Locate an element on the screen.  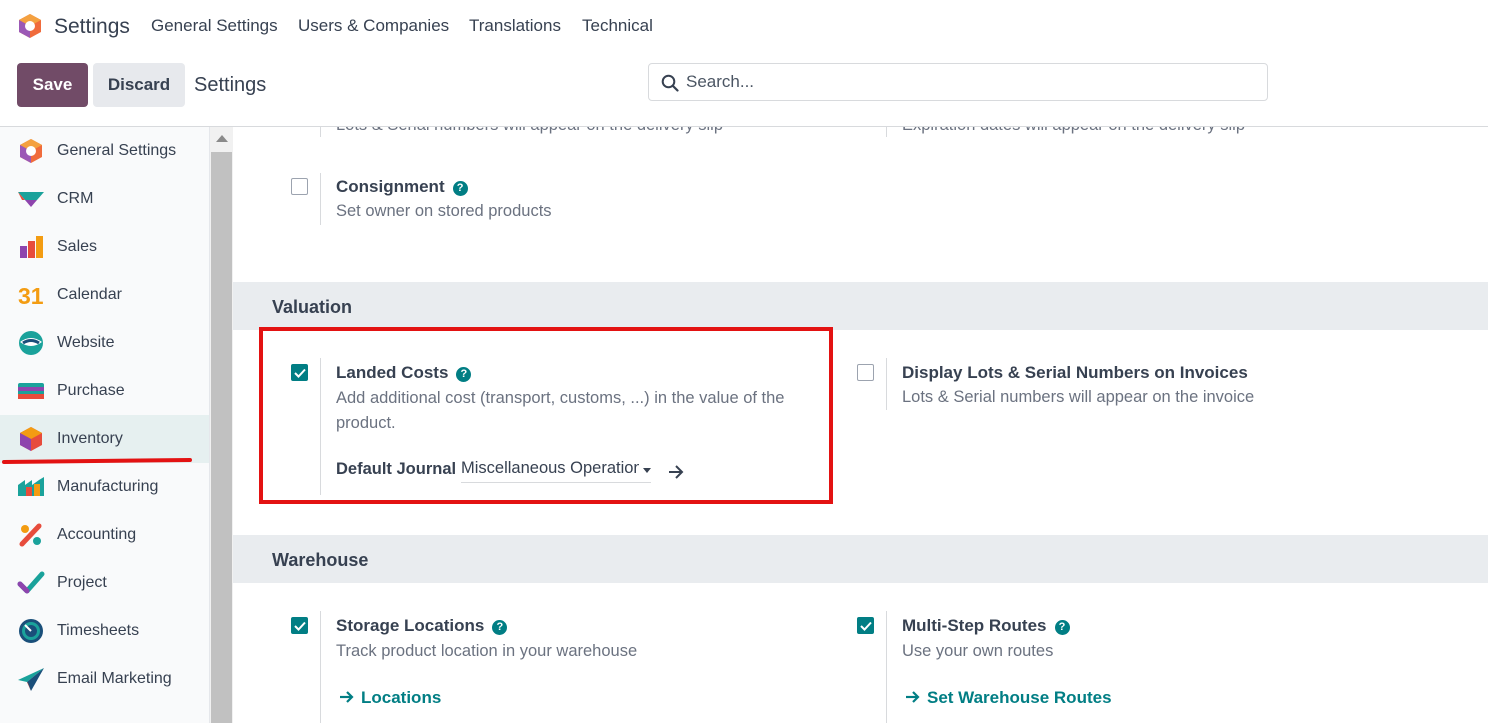
storage-locations-title: Storage Locations? is located at coordinates (422, 626).